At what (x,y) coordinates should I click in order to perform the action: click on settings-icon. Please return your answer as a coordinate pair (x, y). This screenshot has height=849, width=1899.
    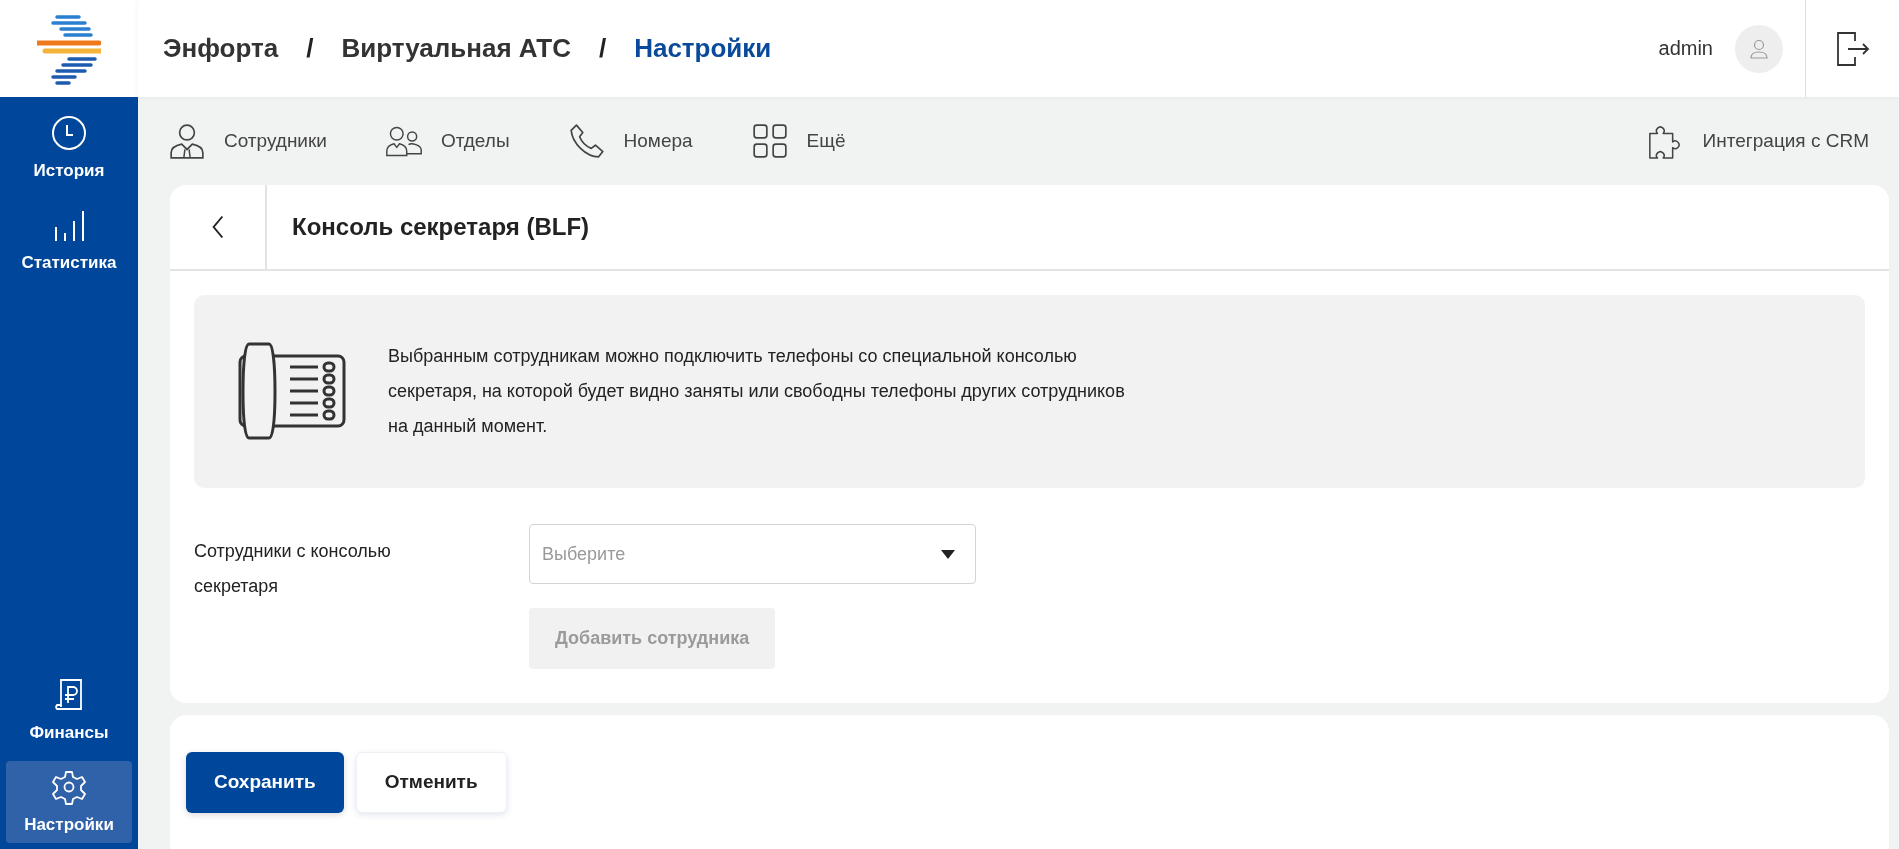
    Looking at the image, I should click on (69, 787).